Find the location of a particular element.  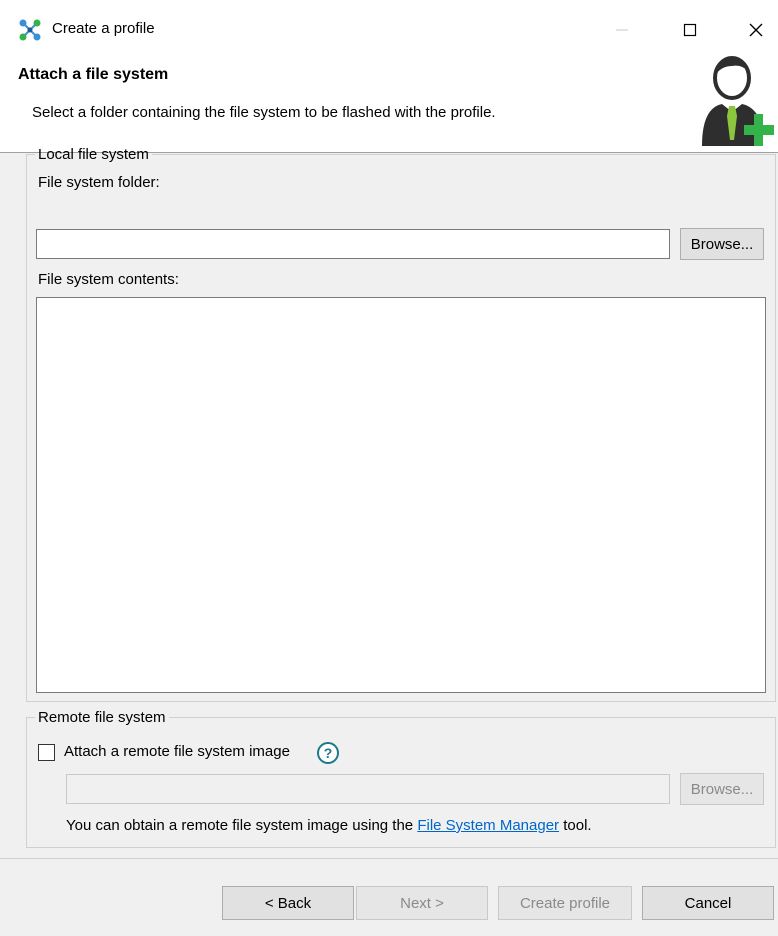

create-profile-button: Create profile is located at coordinates (565, 903).